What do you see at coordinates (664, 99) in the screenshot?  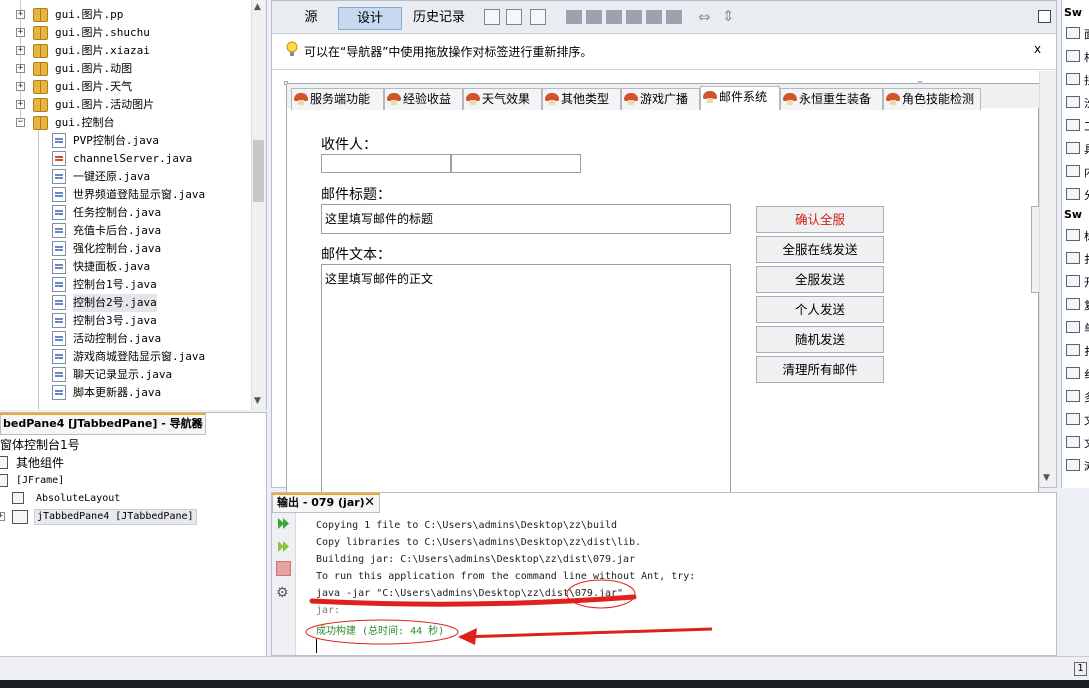 I see `tab-label: 游戏广播` at bounding box center [664, 99].